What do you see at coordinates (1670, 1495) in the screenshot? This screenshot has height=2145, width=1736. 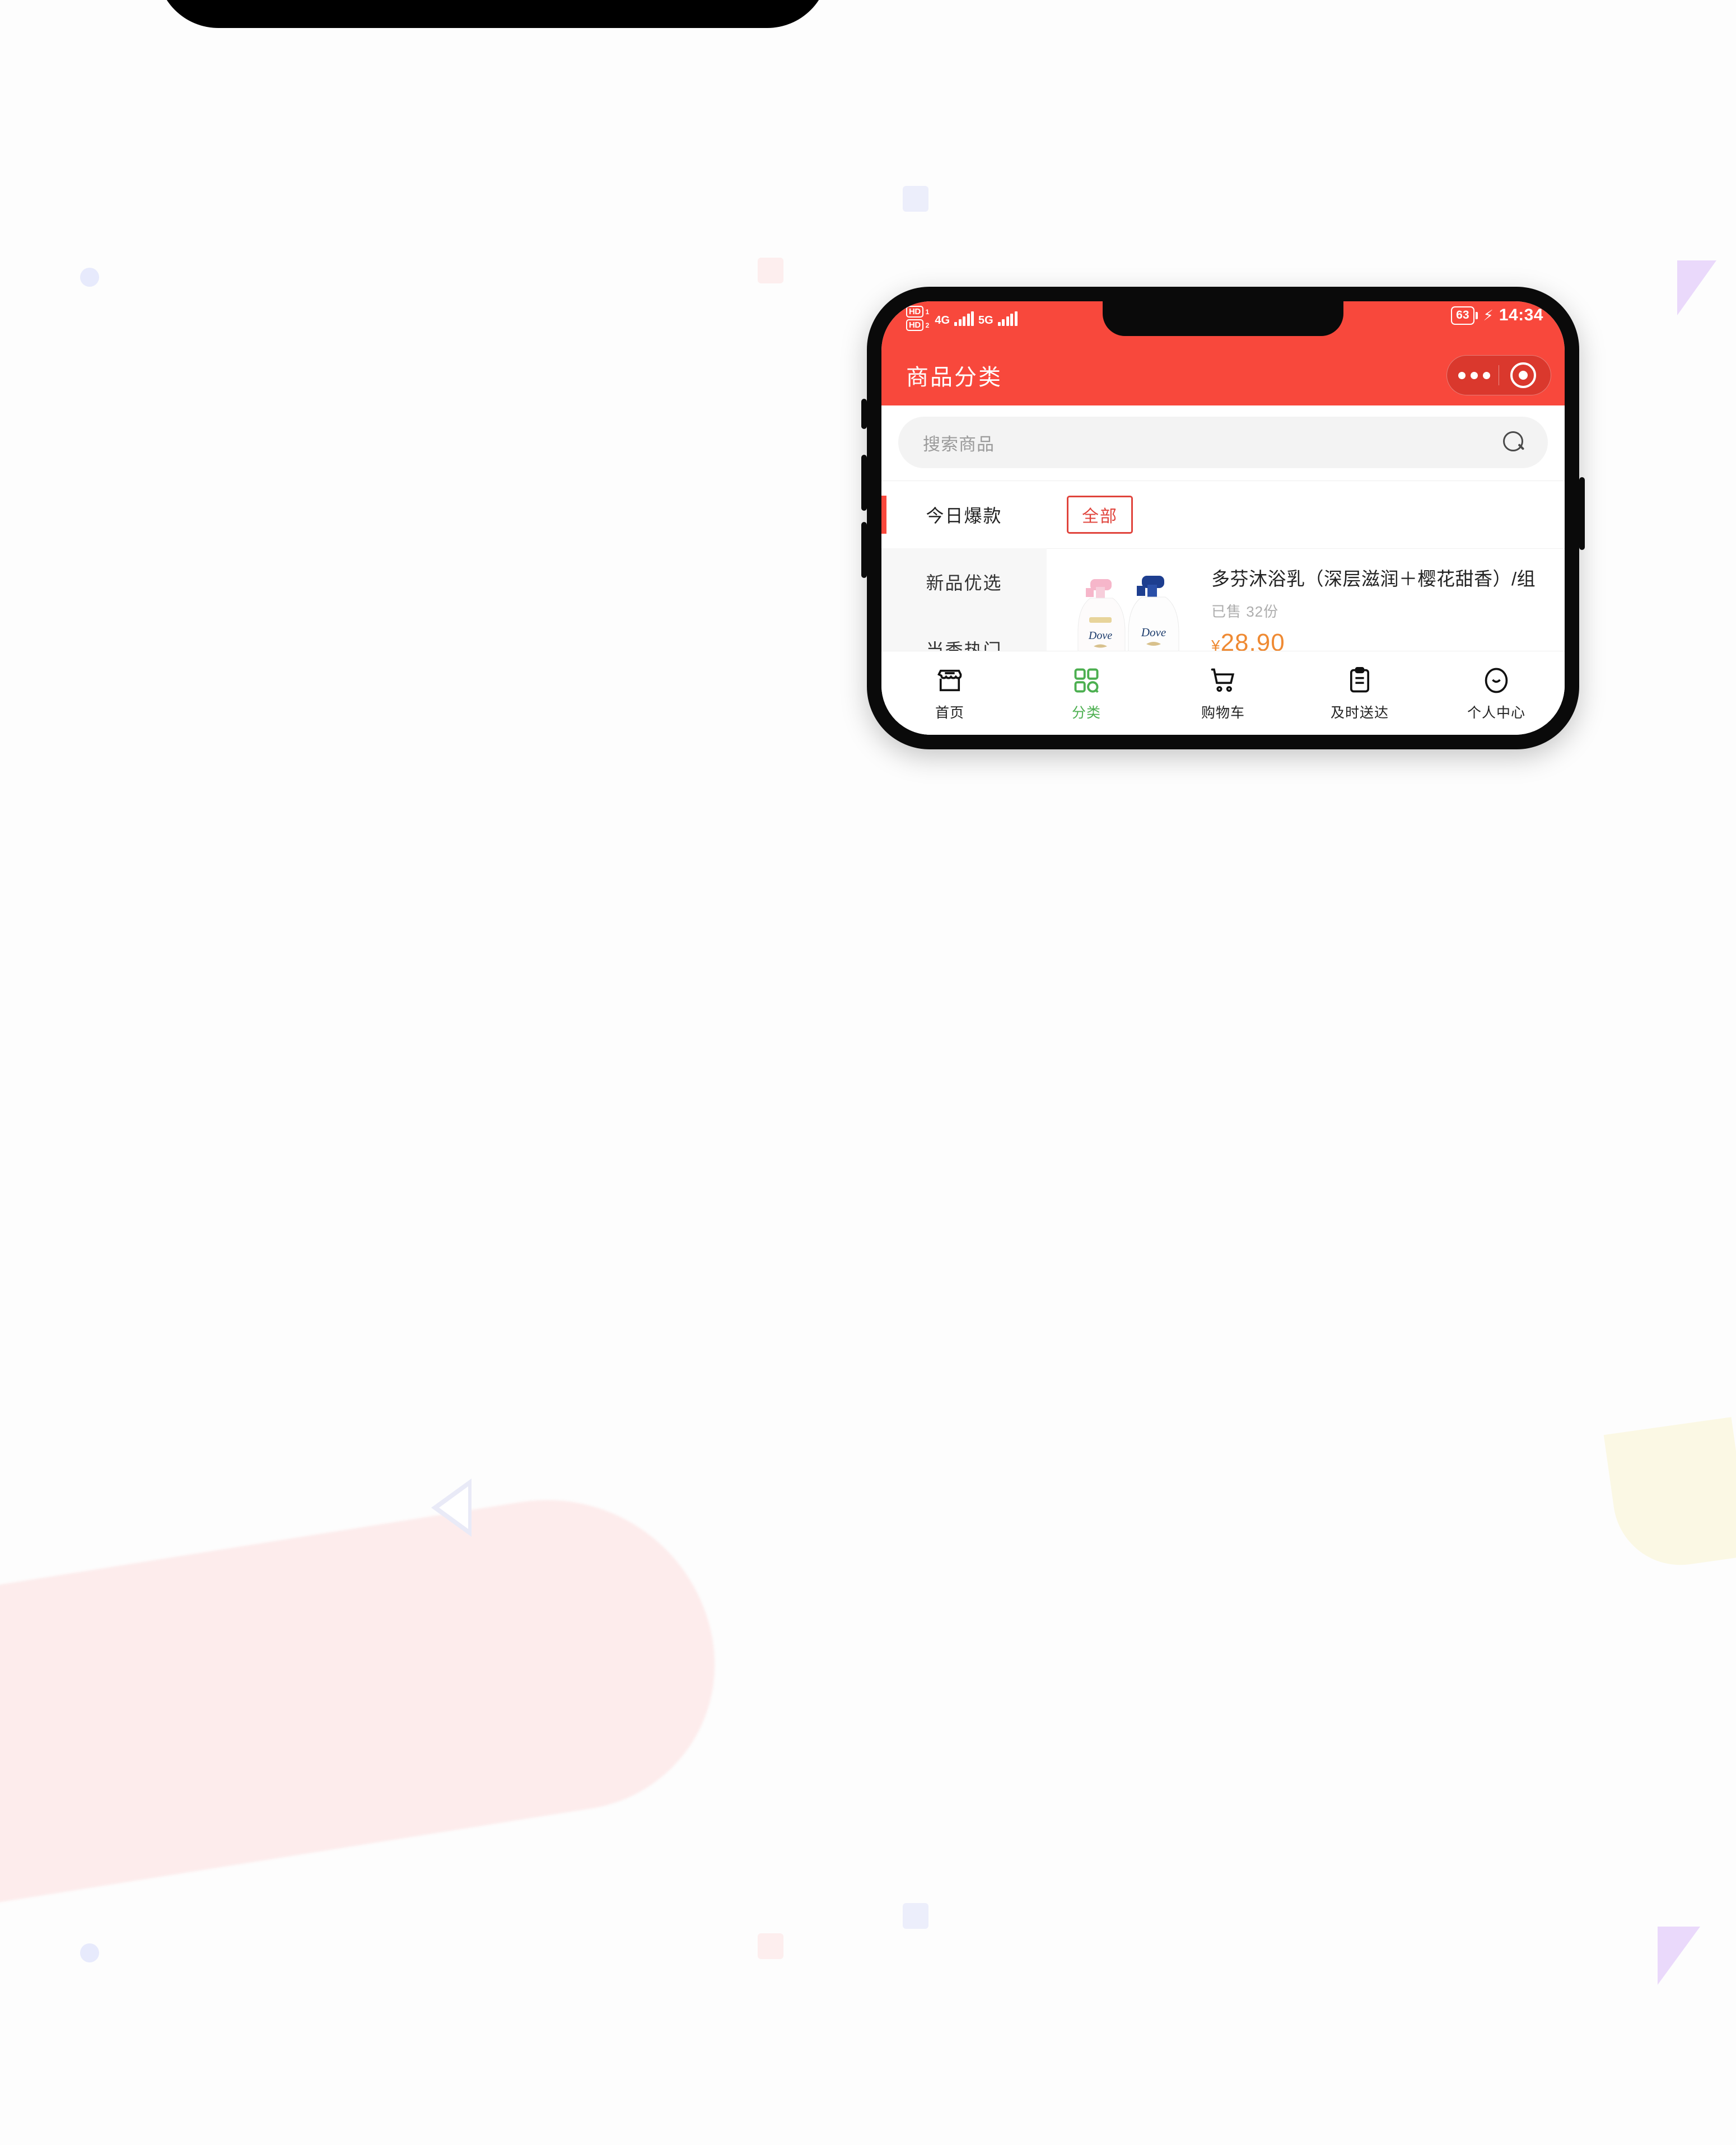 I see `decor-yellow-shape` at bounding box center [1670, 1495].